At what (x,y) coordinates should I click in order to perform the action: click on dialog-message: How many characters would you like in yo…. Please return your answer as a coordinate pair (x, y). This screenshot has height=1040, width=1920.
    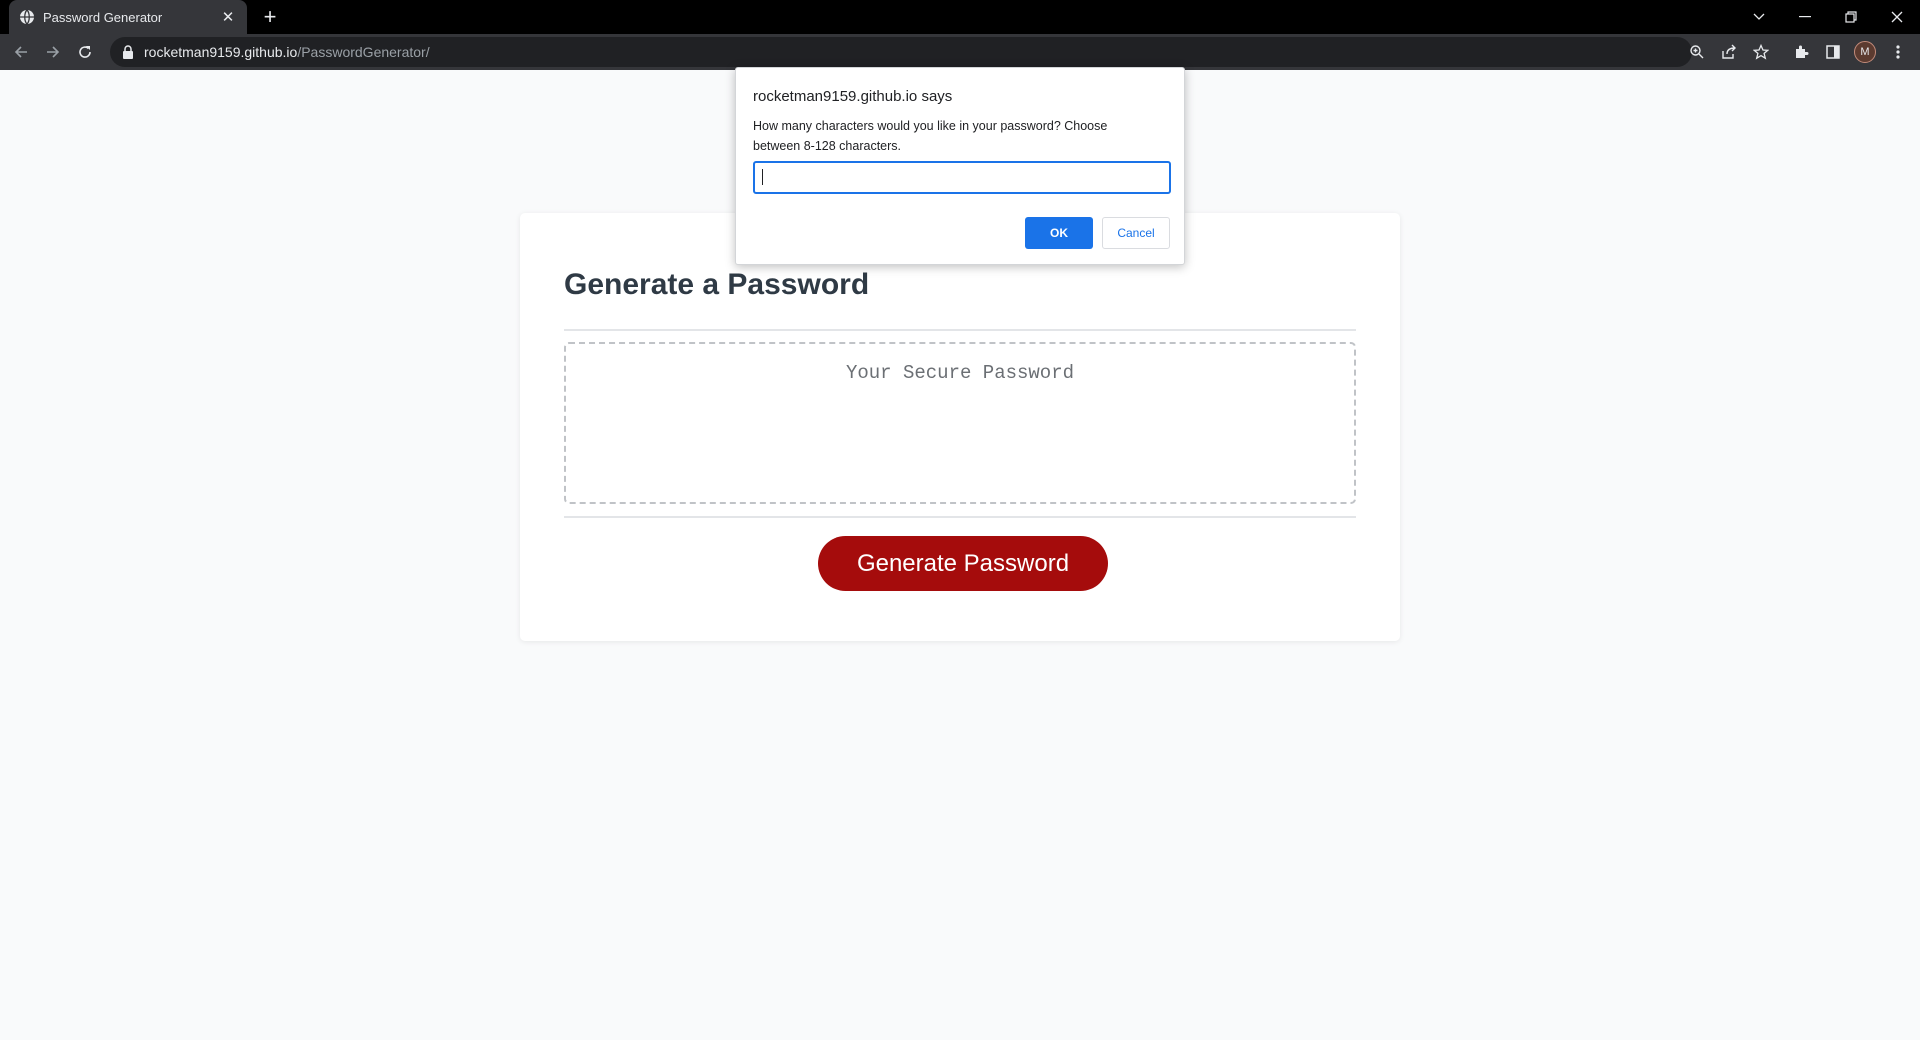
    Looking at the image, I should click on (930, 136).